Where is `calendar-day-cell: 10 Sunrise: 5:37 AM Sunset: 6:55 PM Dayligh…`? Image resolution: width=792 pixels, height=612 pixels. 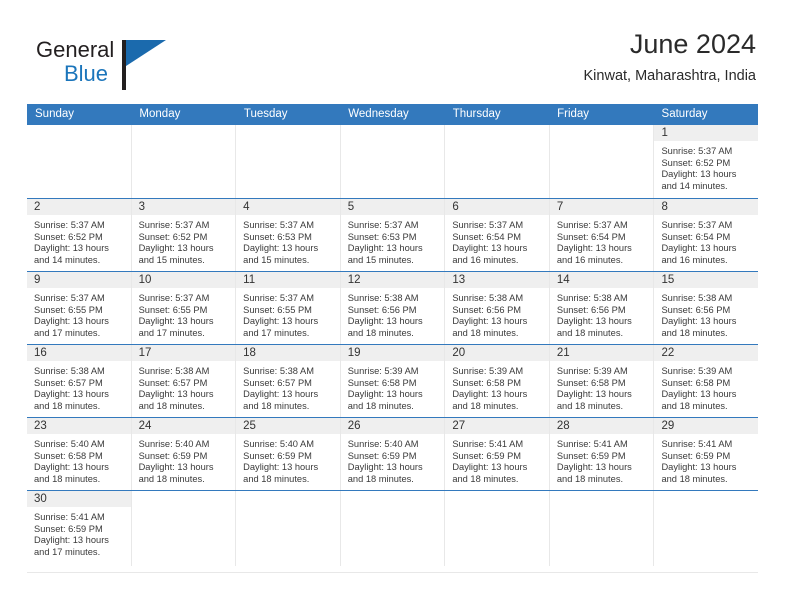 calendar-day-cell: 10 Sunrise: 5:37 AM Sunset: 6:55 PM Dayligh… is located at coordinates (184, 308).